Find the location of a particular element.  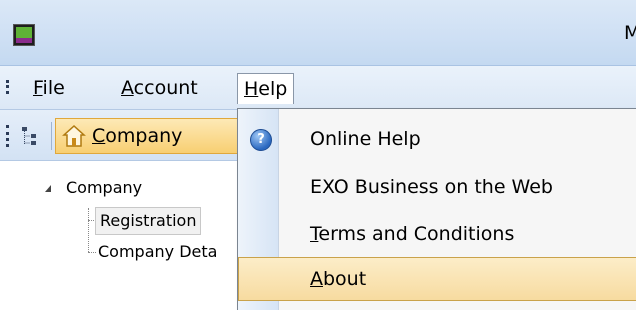

menu-item-online-help: ? Online Help is located at coordinates (437, 139).